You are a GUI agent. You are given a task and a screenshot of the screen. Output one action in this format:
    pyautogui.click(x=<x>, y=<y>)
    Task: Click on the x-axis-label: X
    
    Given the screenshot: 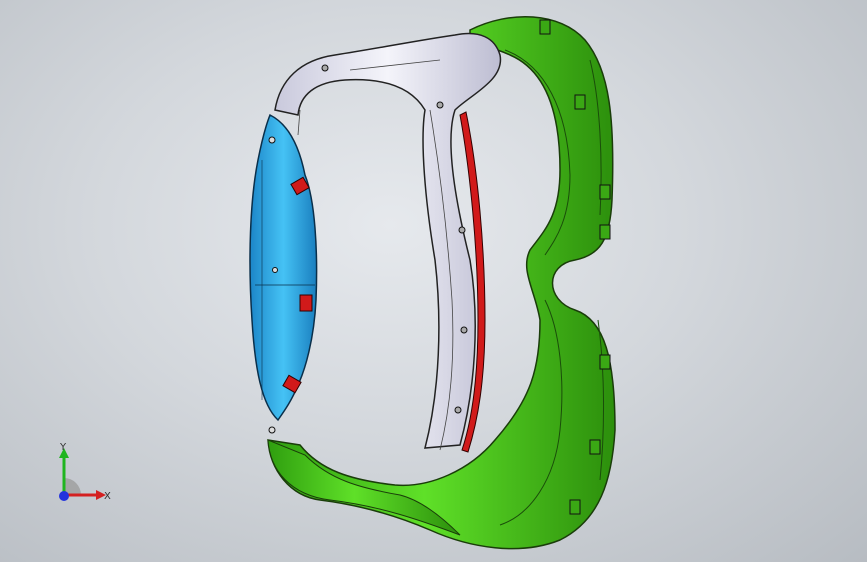 What is the action you would take?
    pyautogui.click(x=107, y=496)
    